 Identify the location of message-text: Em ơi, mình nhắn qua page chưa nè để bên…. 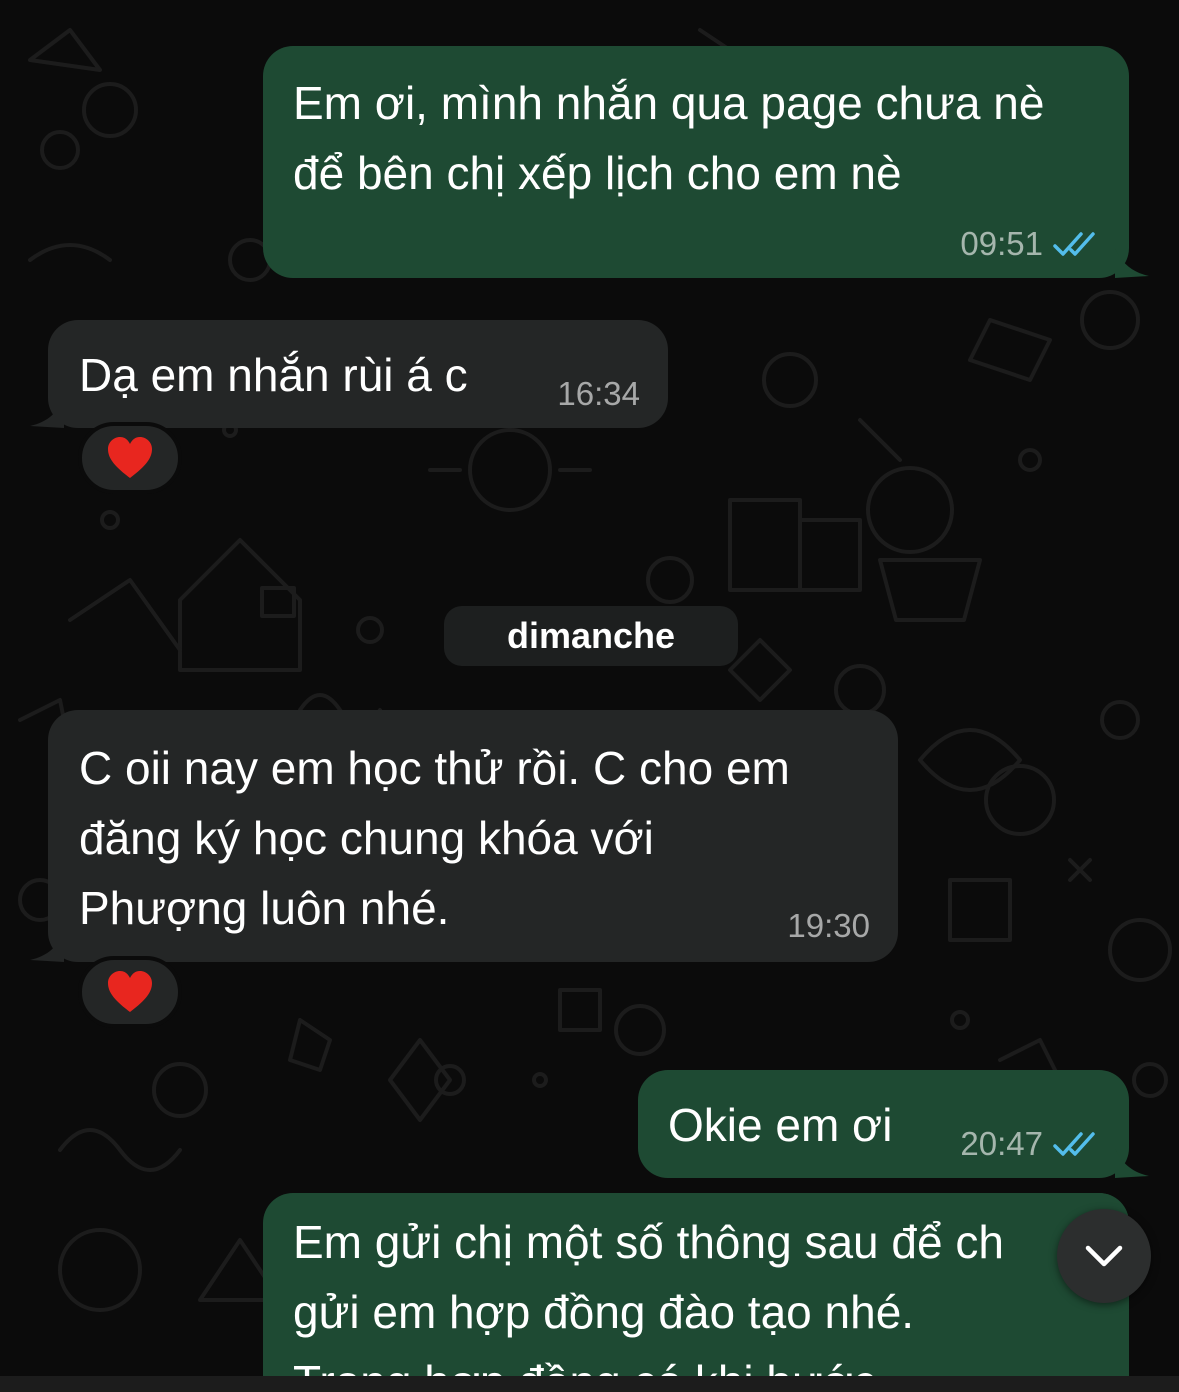
(669, 138).